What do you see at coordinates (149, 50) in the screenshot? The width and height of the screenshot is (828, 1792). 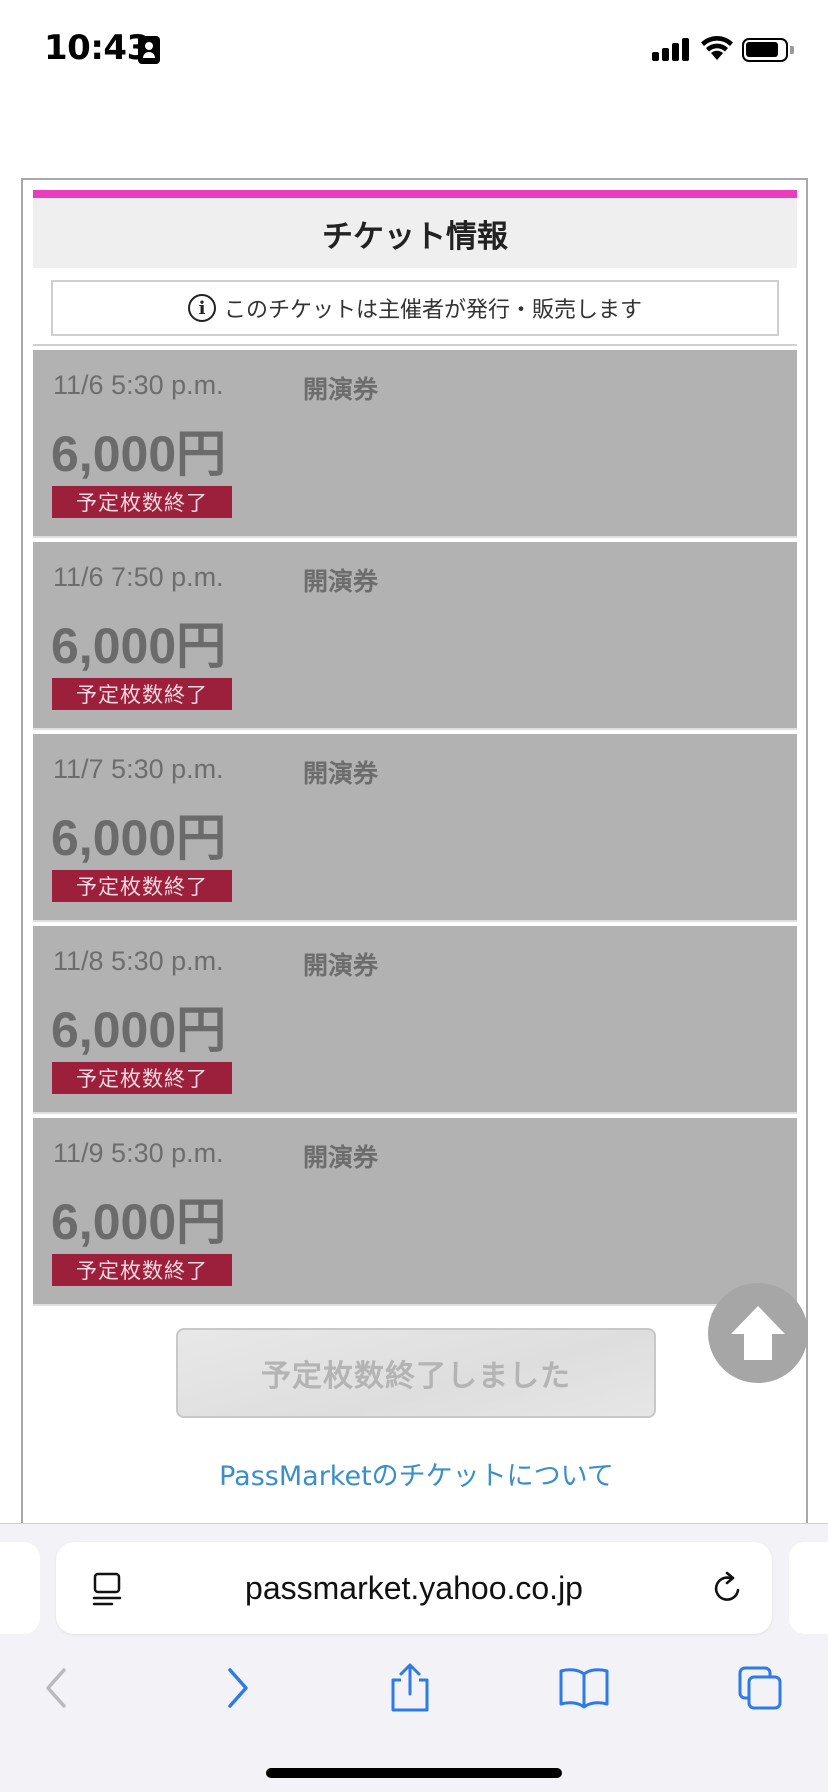 I see `contact-card-icon` at bounding box center [149, 50].